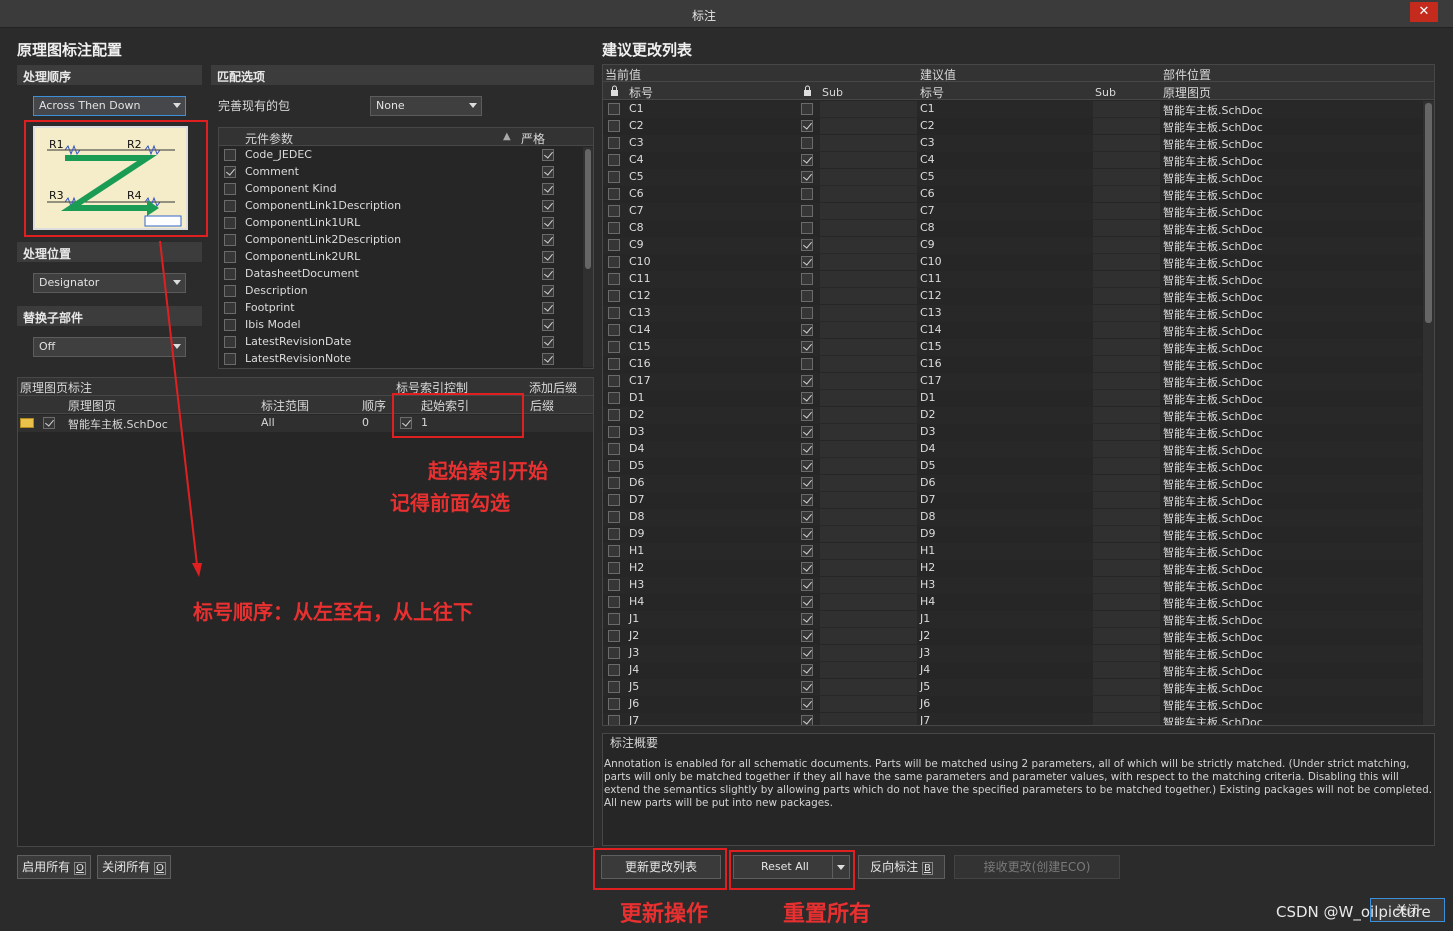 This screenshot has width=1453, height=931. I want to click on change-row: D3 D3 智能车主板.SchDoc, so click(1012, 432).